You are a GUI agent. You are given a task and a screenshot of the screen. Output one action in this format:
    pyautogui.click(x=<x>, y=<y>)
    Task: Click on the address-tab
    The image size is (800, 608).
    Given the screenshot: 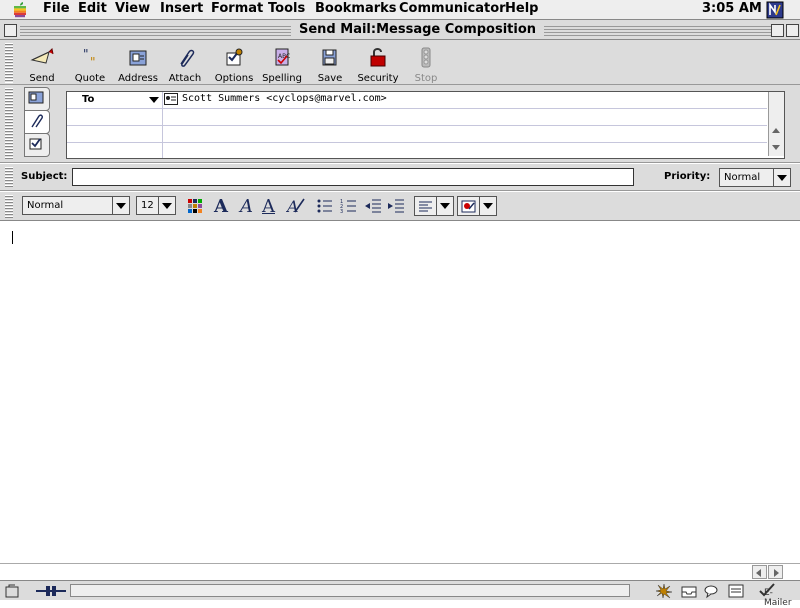 What is the action you would take?
    pyautogui.click(x=37, y=99)
    